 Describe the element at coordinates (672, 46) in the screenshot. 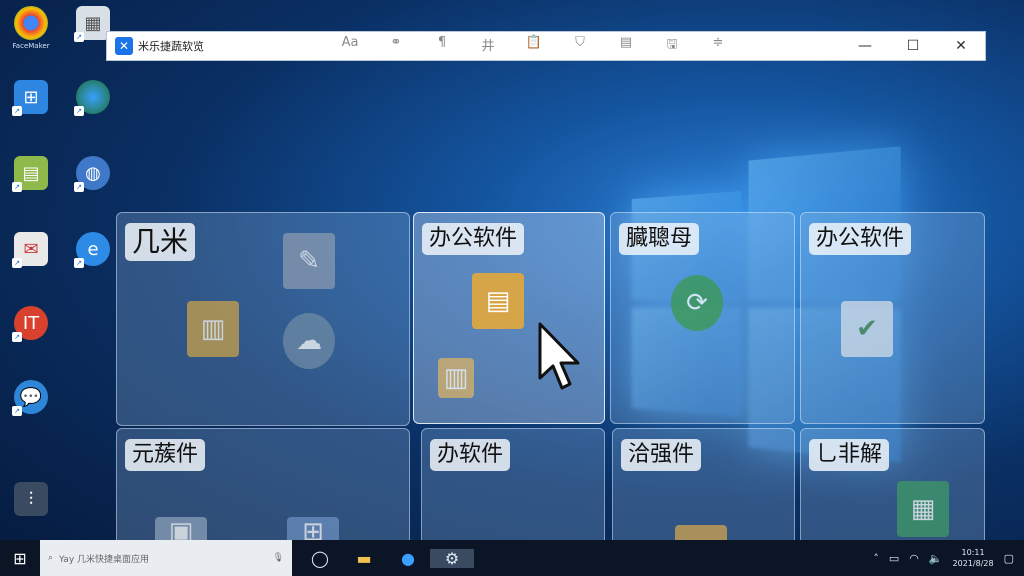

I see `save-tool-icon: 🖫` at that location.